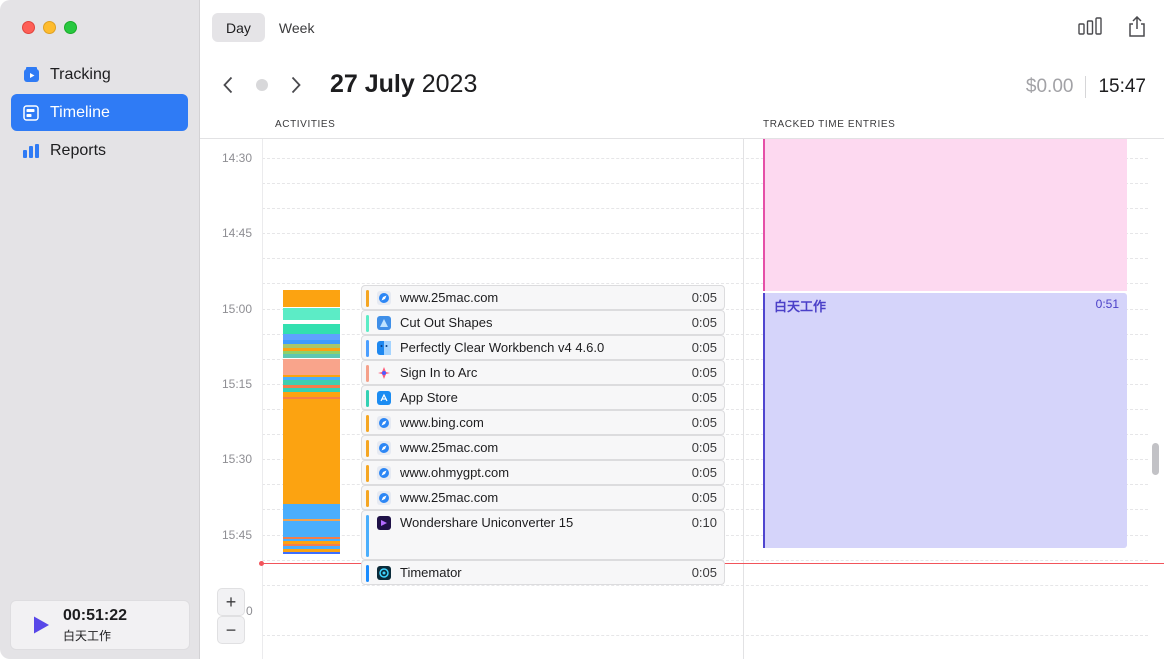 The height and width of the screenshot is (659, 1164). I want to click on app-store-icon, so click(384, 398).